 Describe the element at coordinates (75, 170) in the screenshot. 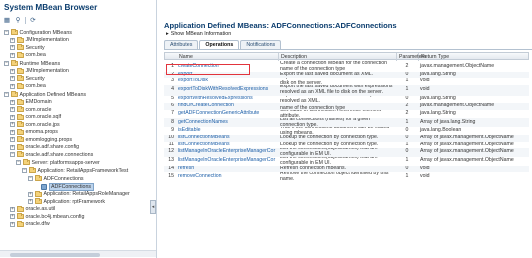

I see `tree-node: − Application: RetailAppsFrameworkTest` at that location.